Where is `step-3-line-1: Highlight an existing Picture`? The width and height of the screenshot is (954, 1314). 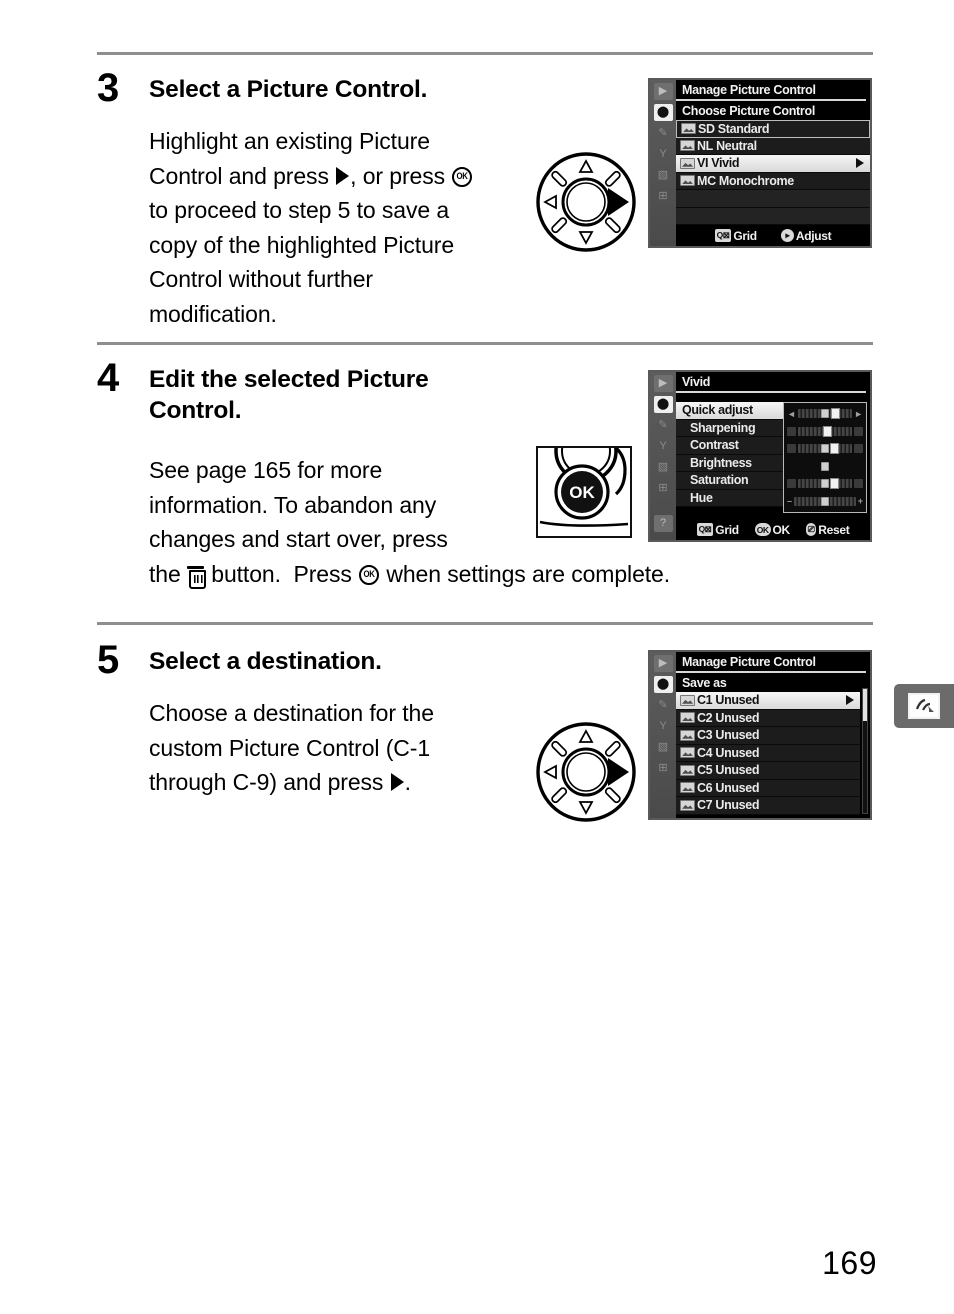 step-3-line-1: Highlight an existing Picture is located at coordinates (289, 141).